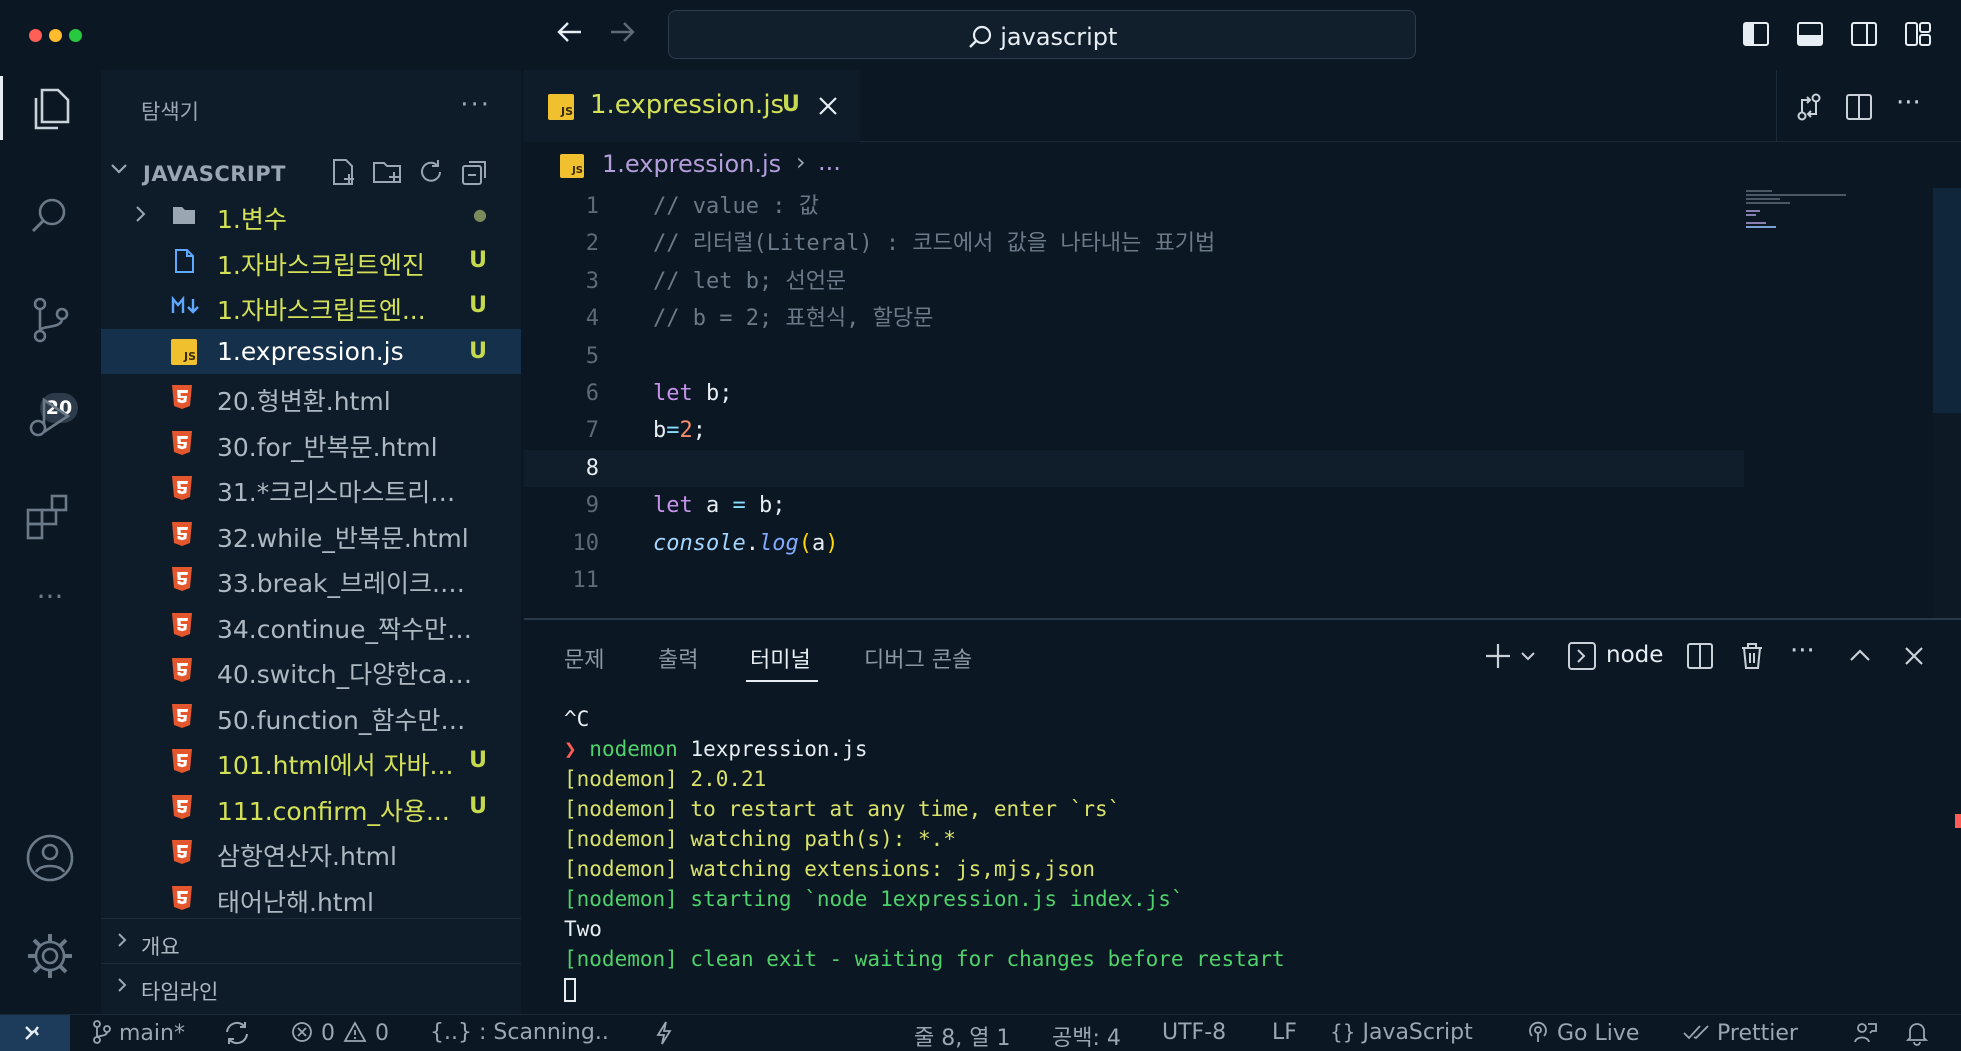  I want to click on file-tree-item: 30.for_반복문.html, so click(311, 442).